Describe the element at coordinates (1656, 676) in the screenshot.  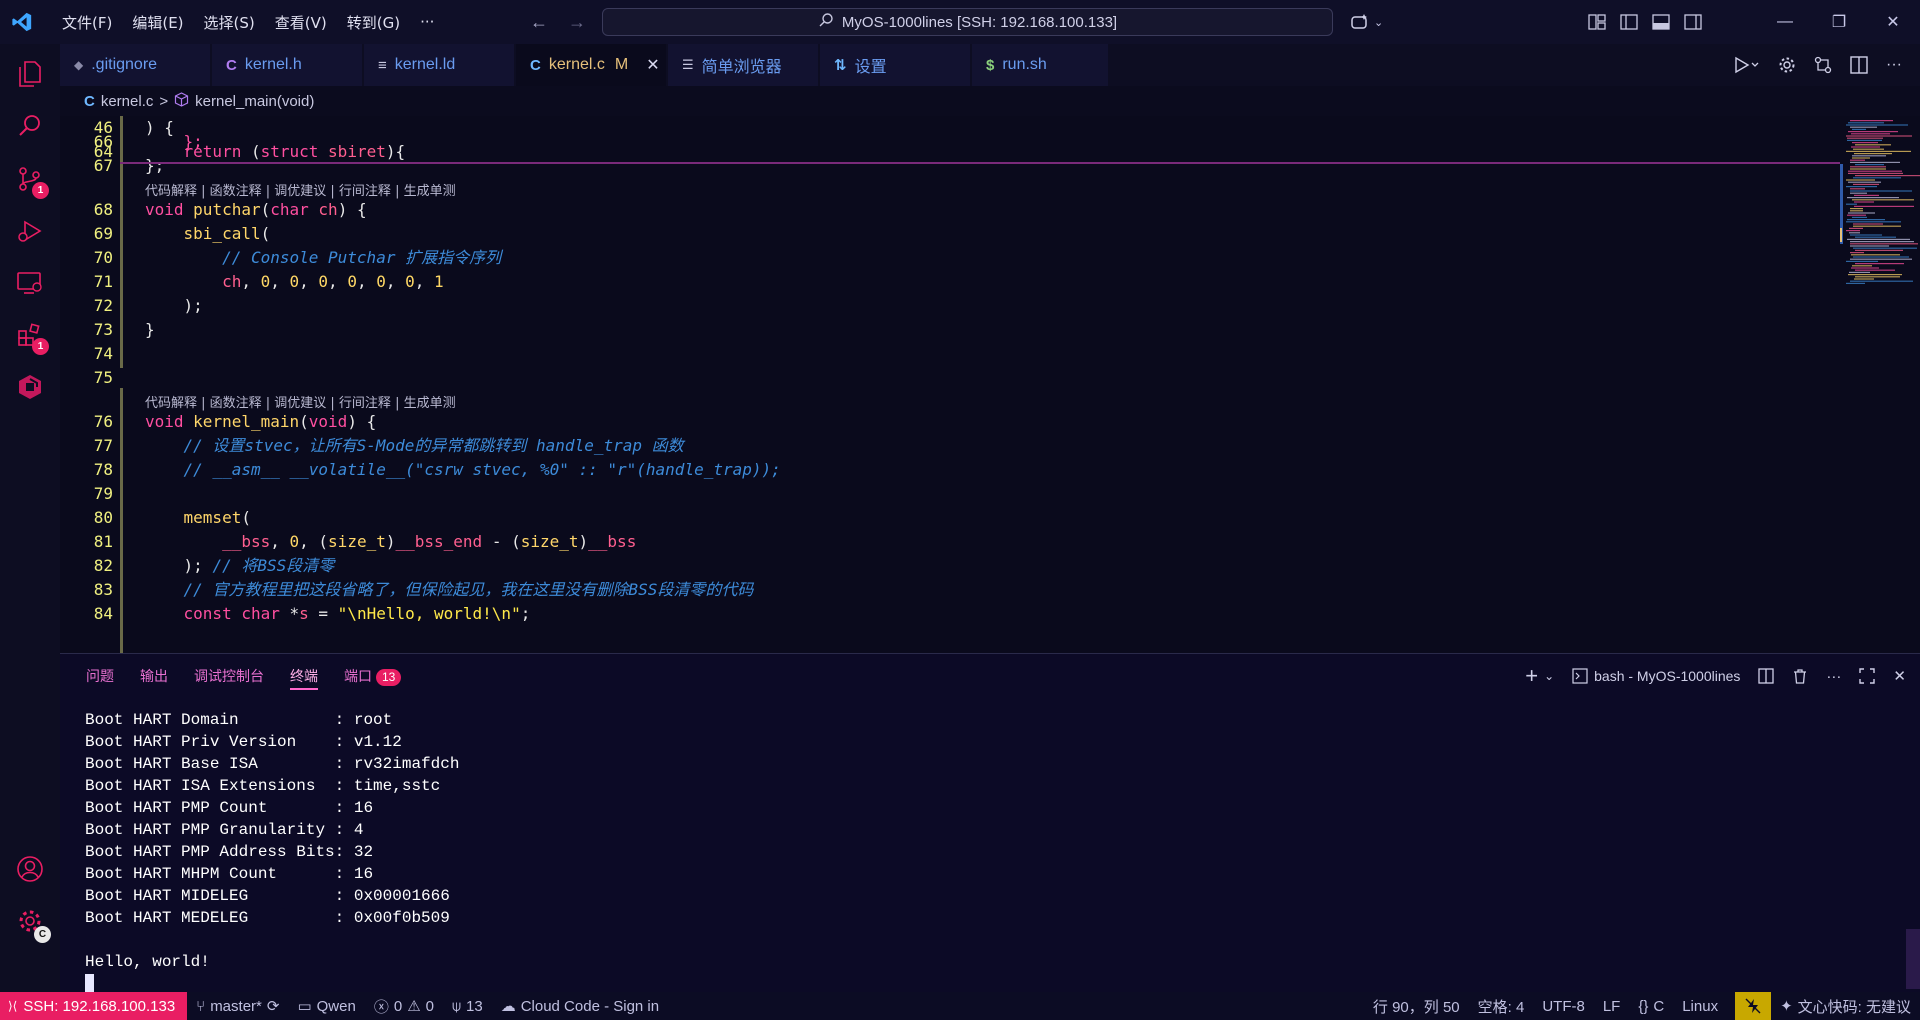
I see `terminal-instance: bash - MyOS-1000lines` at that location.